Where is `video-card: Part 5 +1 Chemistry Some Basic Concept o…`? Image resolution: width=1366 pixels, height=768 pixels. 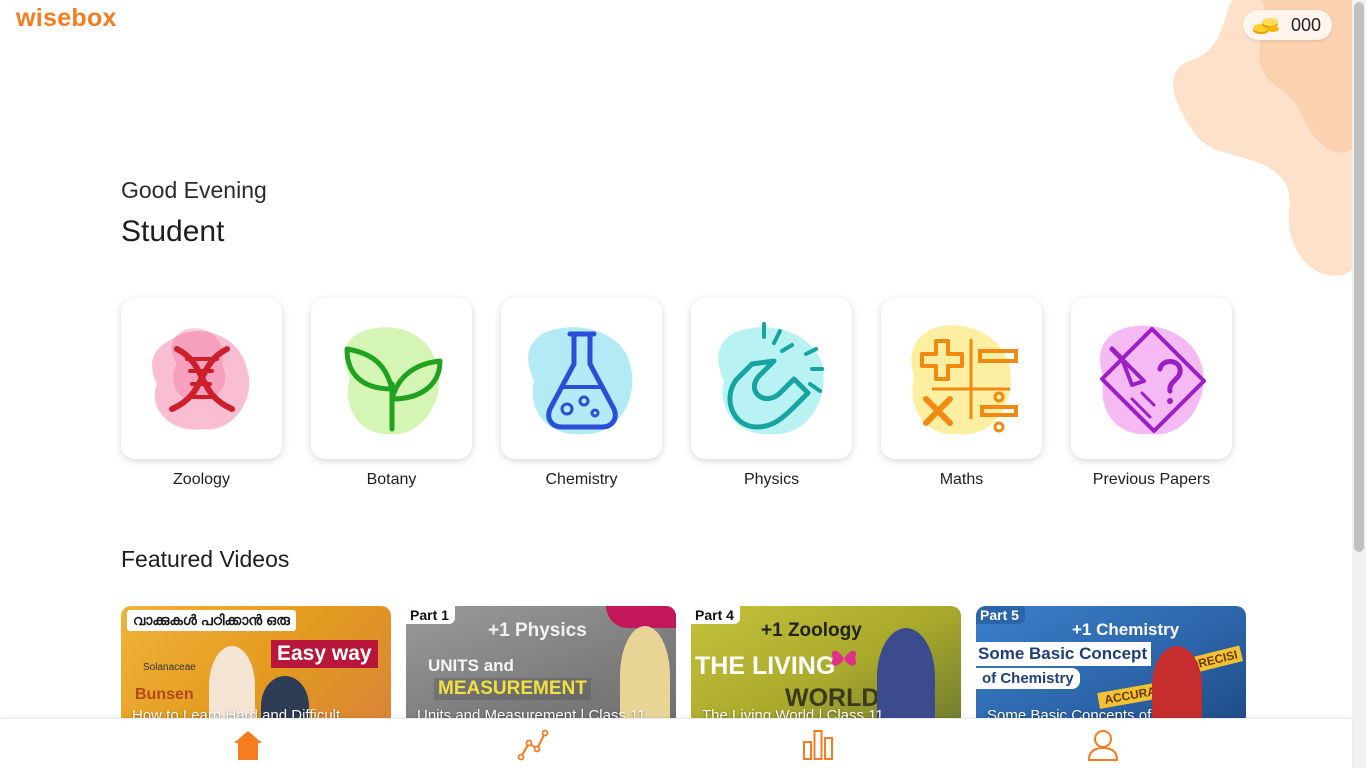 video-card: Part 5 +1 Chemistry Some Basic Concept o… is located at coordinates (1111, 666).